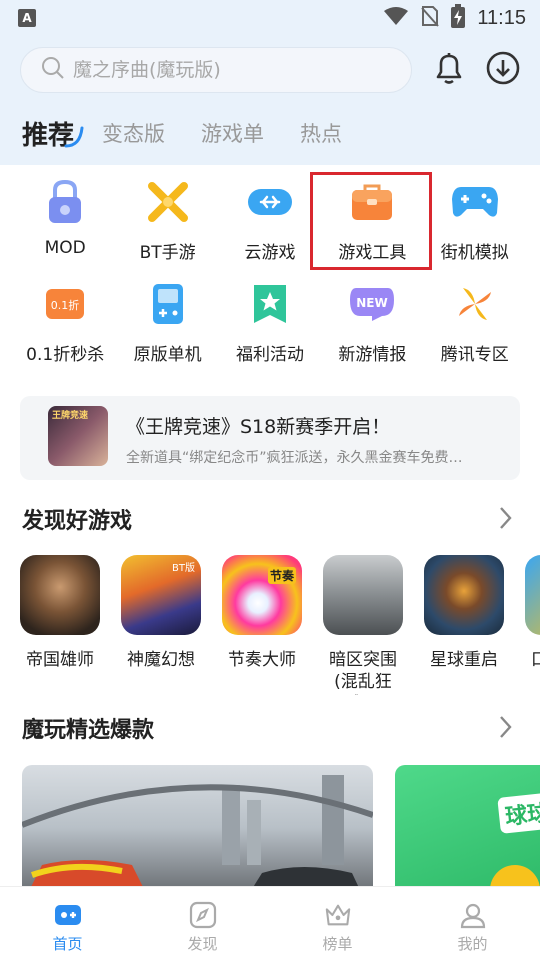  What do you see at coordinates (167, 331) in the screenshot?
I see `category-original-standalone: 原版单机` at bounding box center [167, 331].